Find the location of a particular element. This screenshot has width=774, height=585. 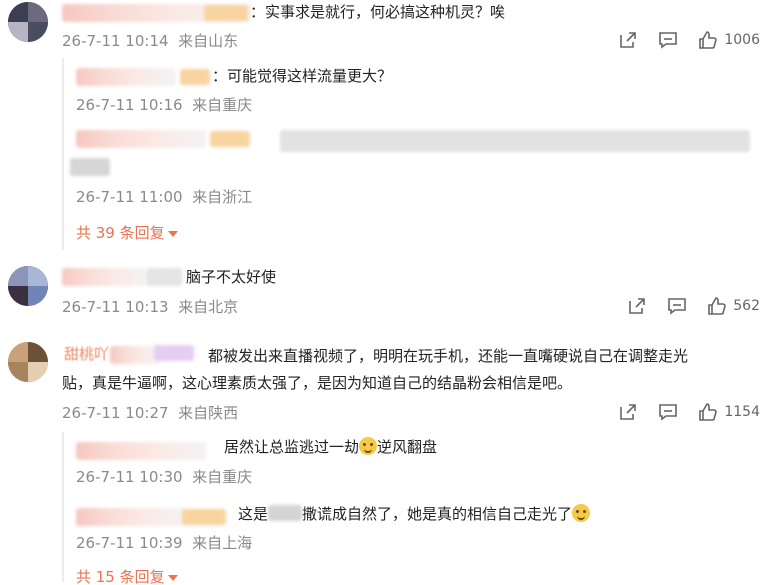

location: 来自北京 is located at coordinates (208, 307).